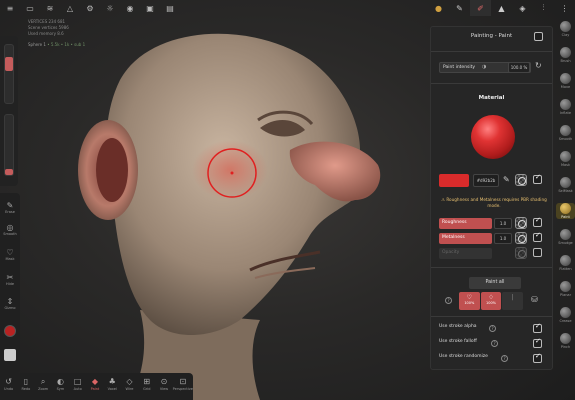 This screenshot has height=400, width=575. Describe the element at coordinates (537, 327) in the screenshot. I see `stroke-alpha-checkbox` at that location.